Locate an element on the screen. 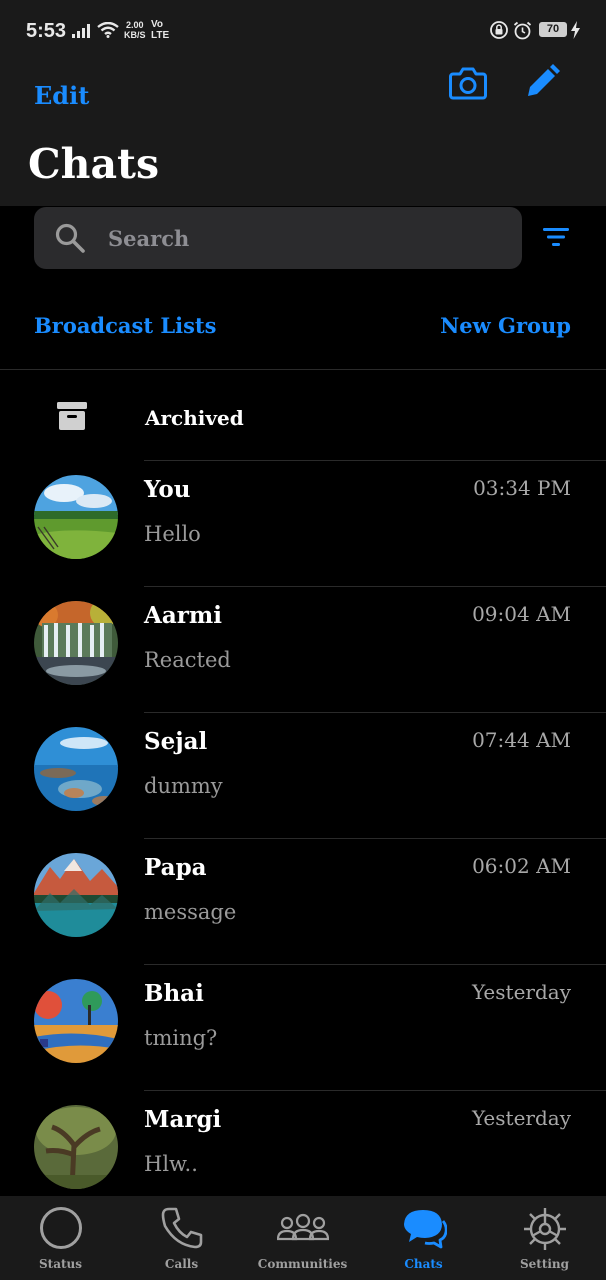 Image resolution: width=606 pixels, height=1280 pixels. new-group-link: New Group is located at coordinates (505, 325).